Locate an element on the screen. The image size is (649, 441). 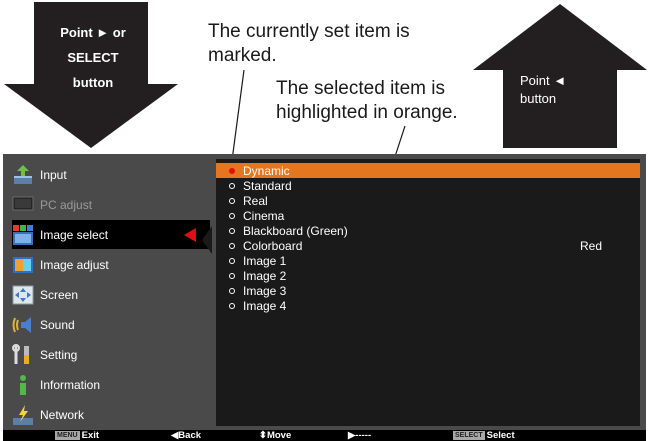
network-icon is located at coordinates (23, 415).